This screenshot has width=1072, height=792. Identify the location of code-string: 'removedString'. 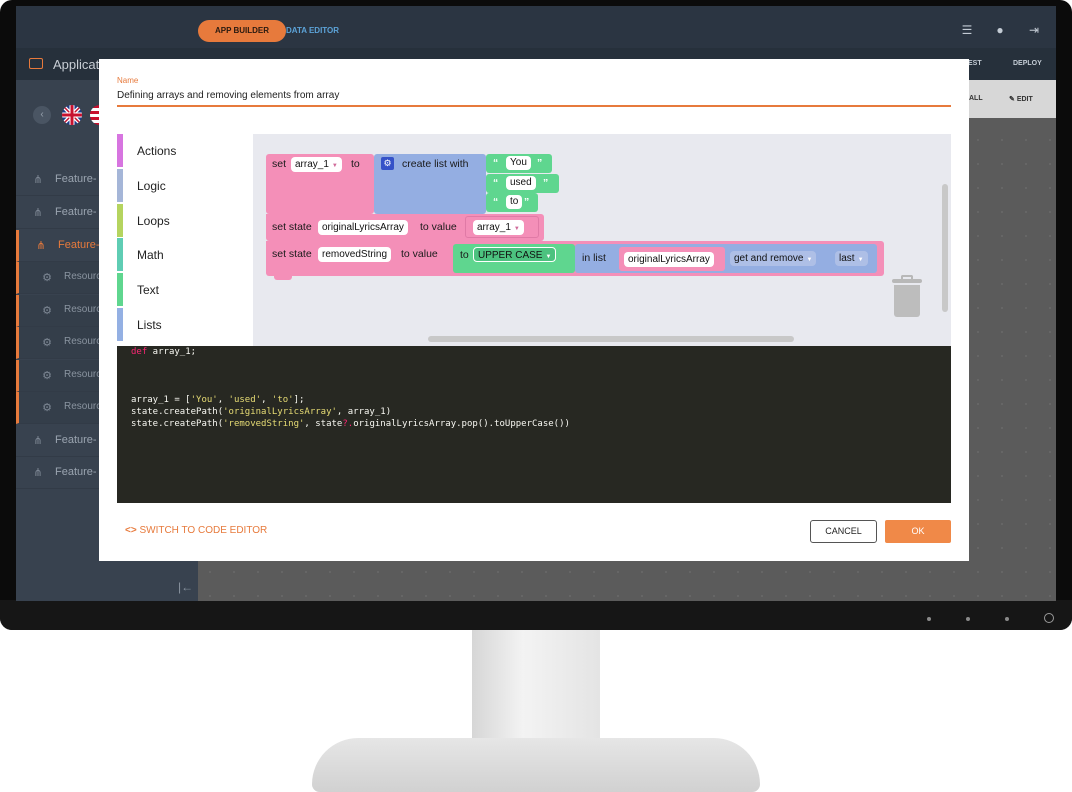
(264, 424).